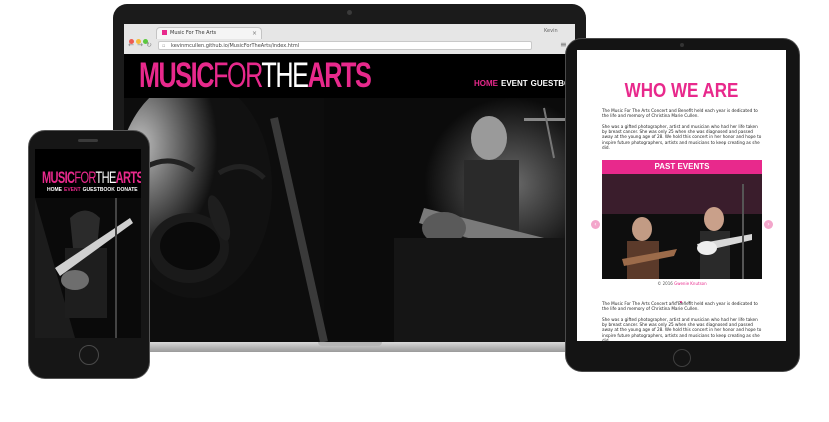 The image size is (829, 422). I want to click on site-header: MUSICFORTHEARTS HOMEEVENTGUESTBOOK, so click(349, 76).